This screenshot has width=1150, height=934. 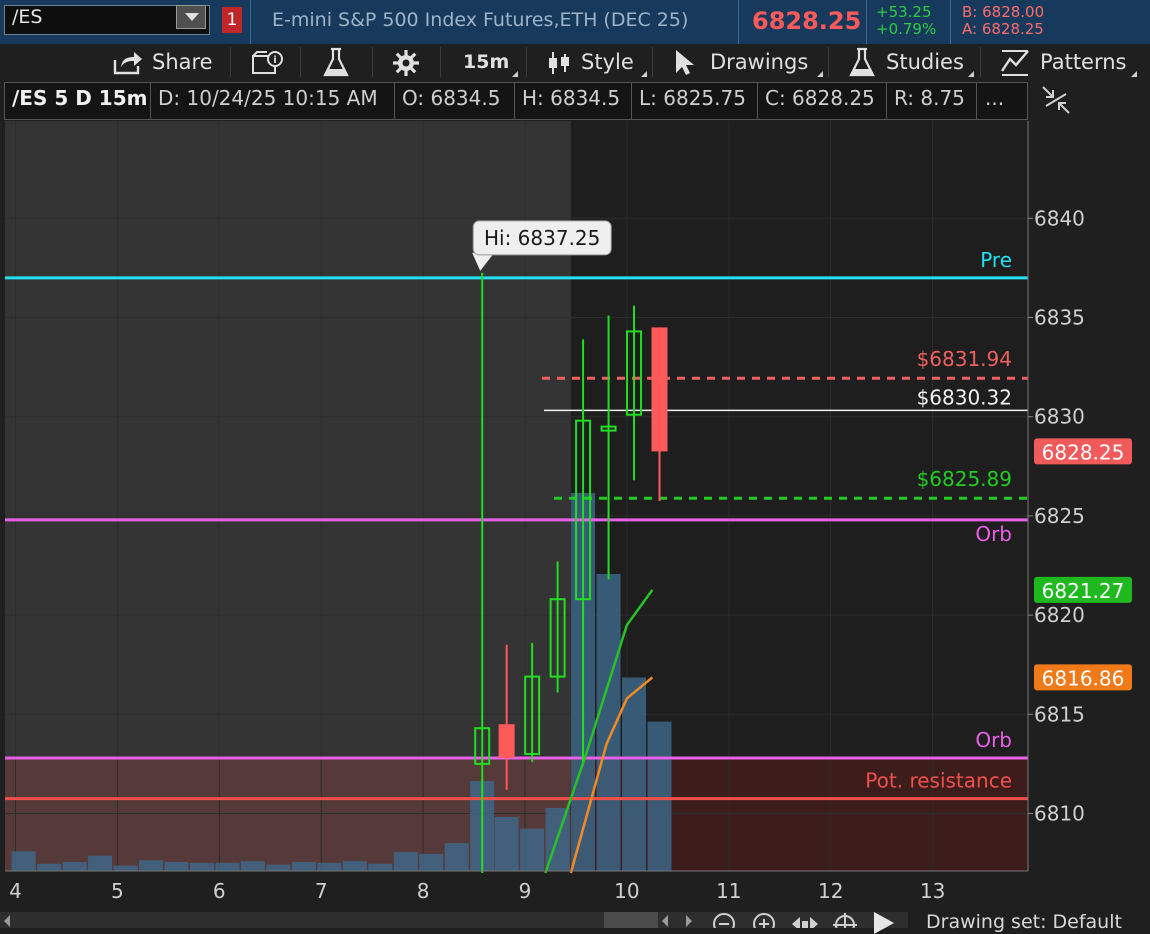 What do you see at coordinates (626, 891) in the screenshot?
I see `x-tick-label: 10` at bounding box center [626, 891].